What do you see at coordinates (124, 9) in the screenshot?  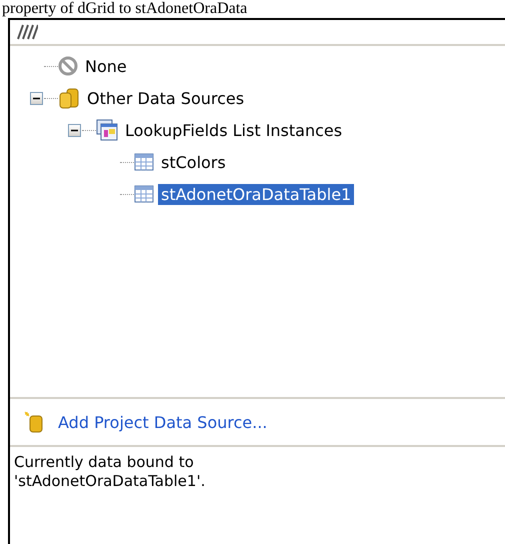 I see `caption-text: property of dGrid to stAdonetOraData` at bounding box center [124, 9].